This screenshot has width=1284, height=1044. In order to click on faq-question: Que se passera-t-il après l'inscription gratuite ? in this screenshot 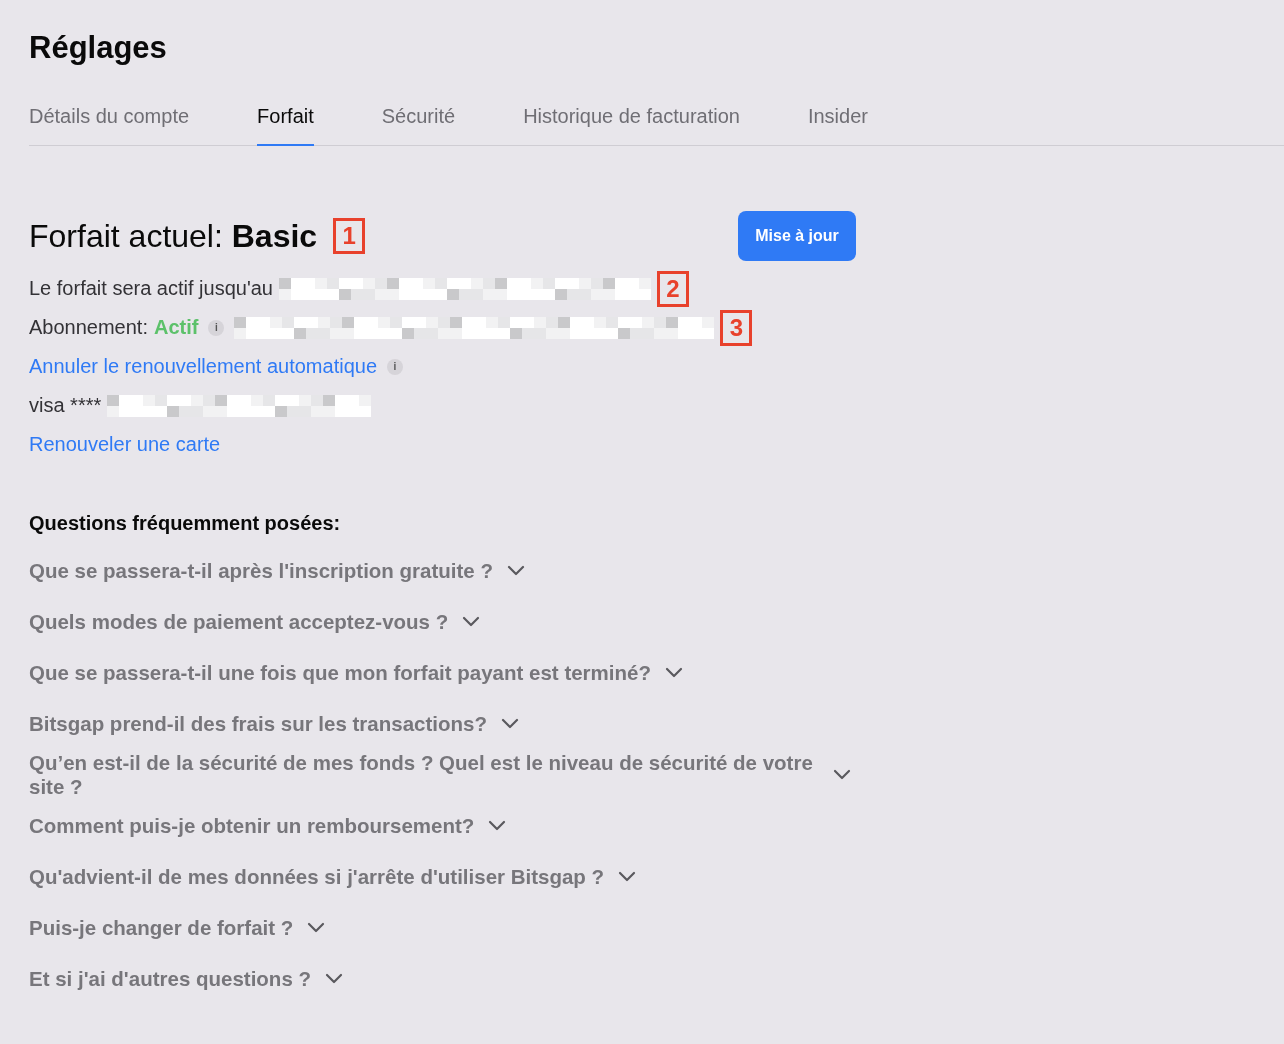, I will do `click(277, 570)`.